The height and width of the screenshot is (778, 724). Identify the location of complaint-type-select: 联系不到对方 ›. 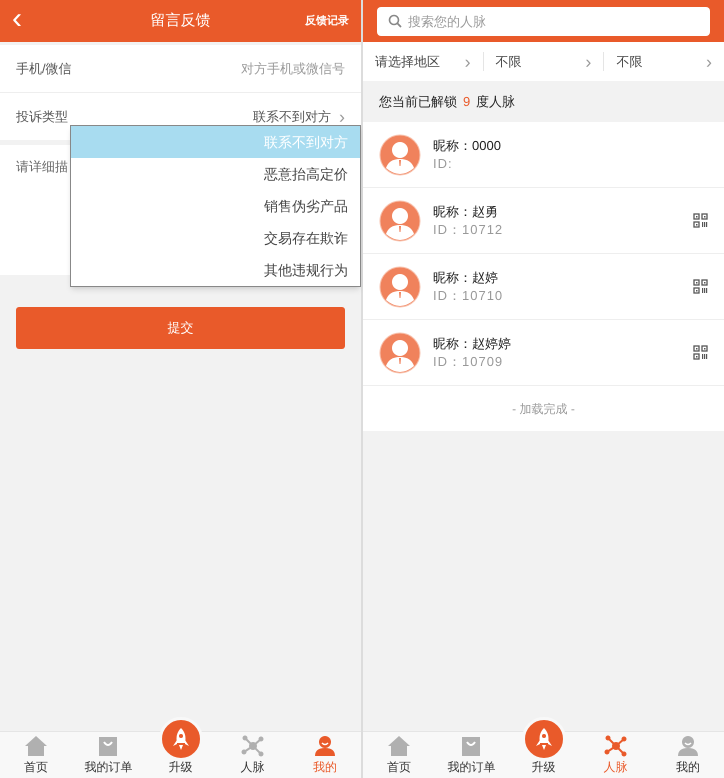
(299, 116).